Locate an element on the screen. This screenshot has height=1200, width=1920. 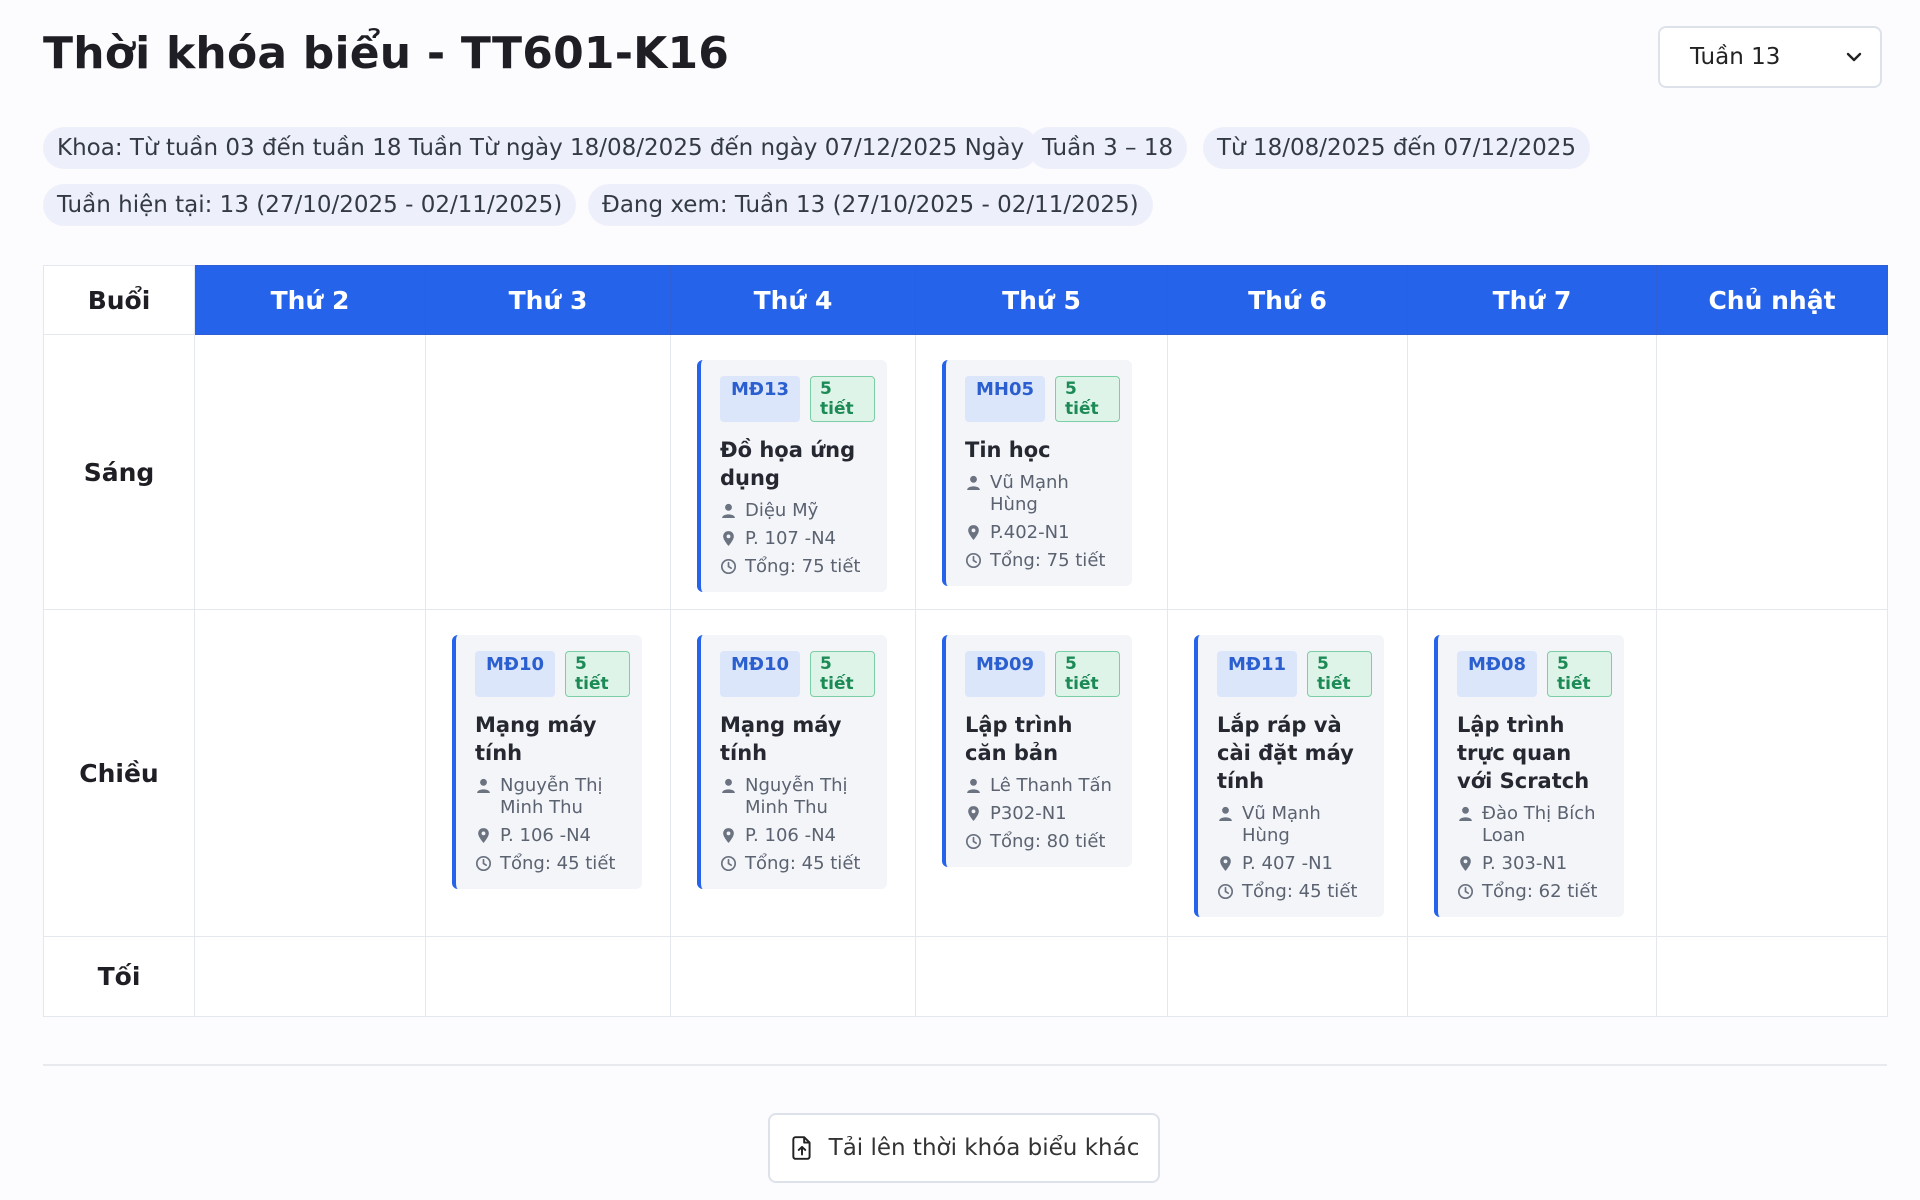
day-header-thu3: Thứ 3 is located at coordinates (548, 300).